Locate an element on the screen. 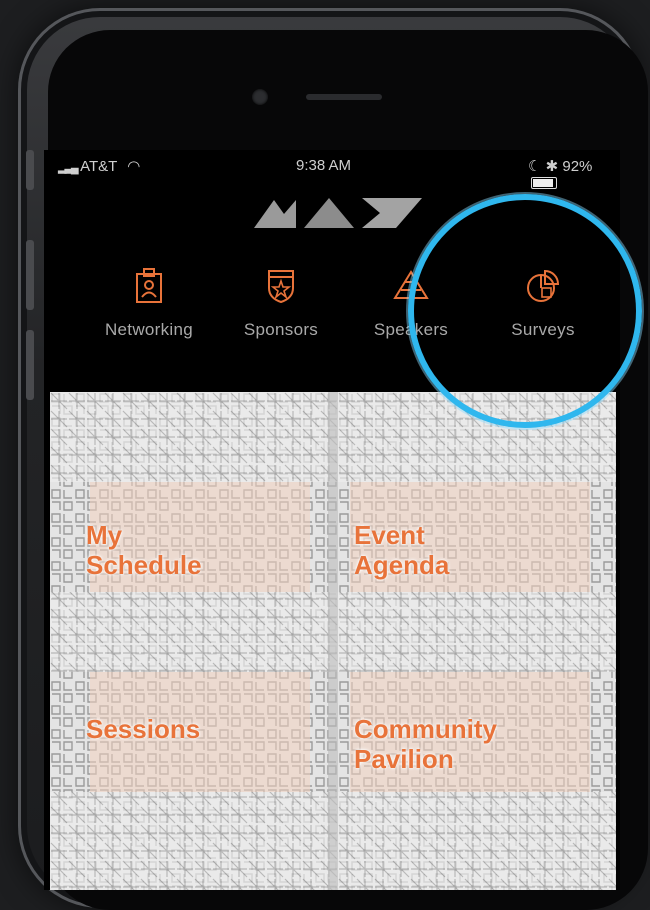 The width and height of the screenshot is (650, 910). nav-item-sponsors: Sponsors is located at coordinates (281, 318).